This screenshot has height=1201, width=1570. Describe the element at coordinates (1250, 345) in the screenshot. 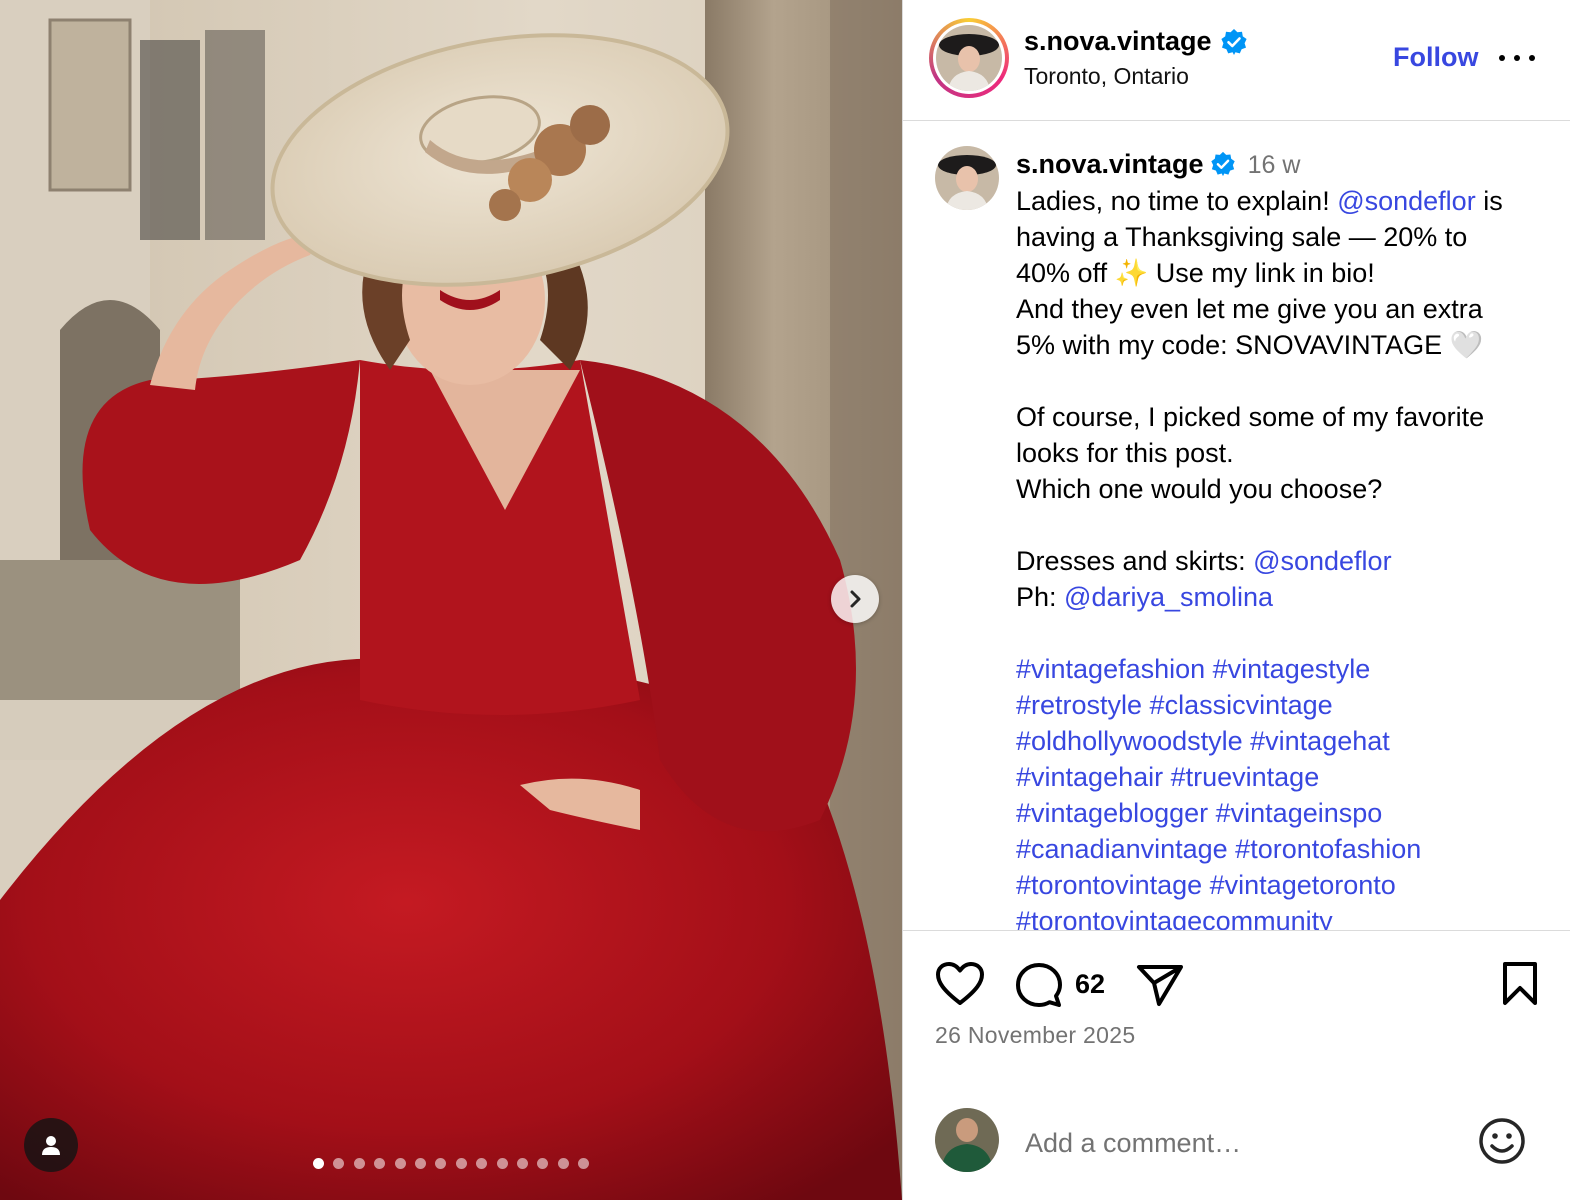

I see `caption-text: 5% with my code: SNOVAVINTAGE 🤍` at that location.